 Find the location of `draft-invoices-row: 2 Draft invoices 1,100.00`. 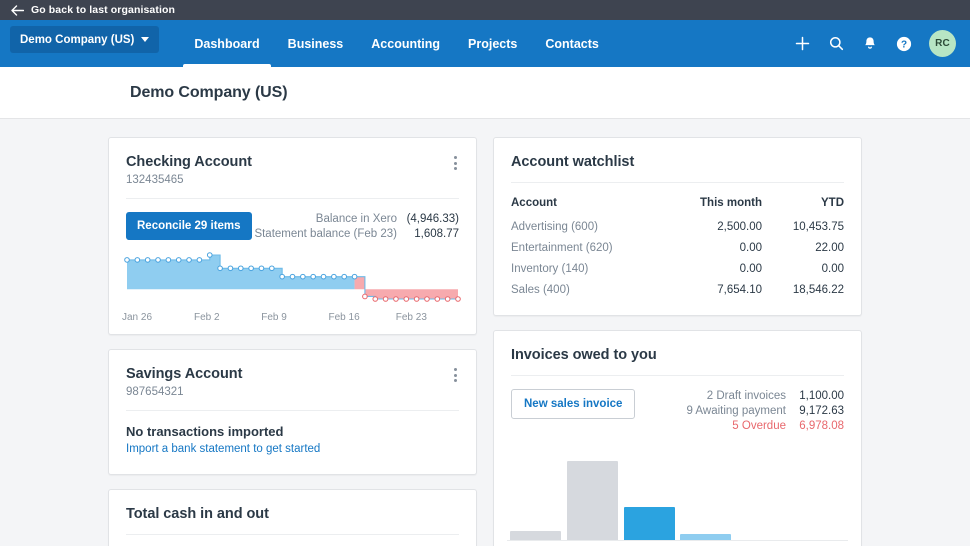

draft-invoices-row: 2 Draft invoices 1,100.00 is located at coordinates (765, 396).